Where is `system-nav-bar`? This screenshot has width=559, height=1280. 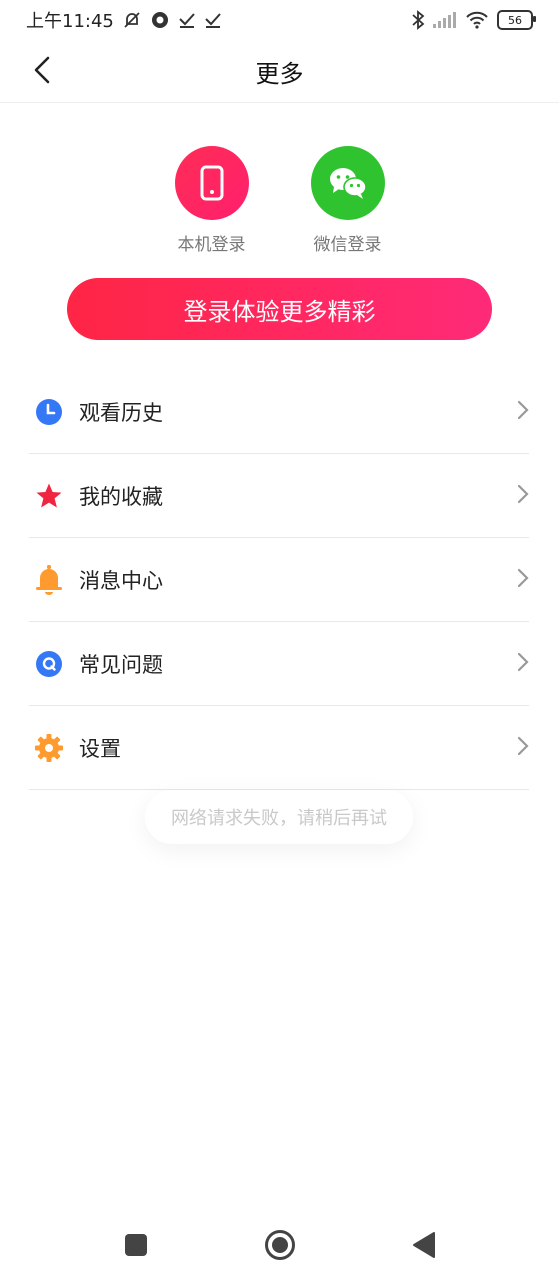 system-nav-bar is located at coordinates (279, 1245).